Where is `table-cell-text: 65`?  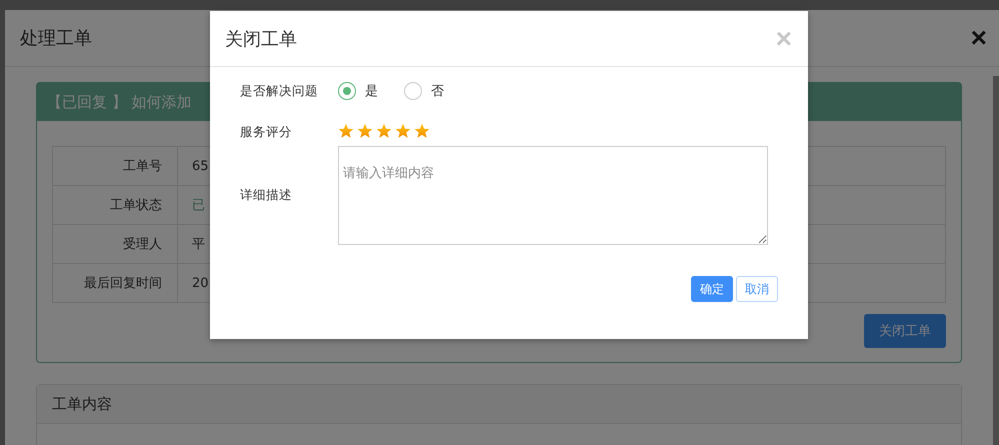
table-cell-text: 65 is located at coordinates (200, 167).